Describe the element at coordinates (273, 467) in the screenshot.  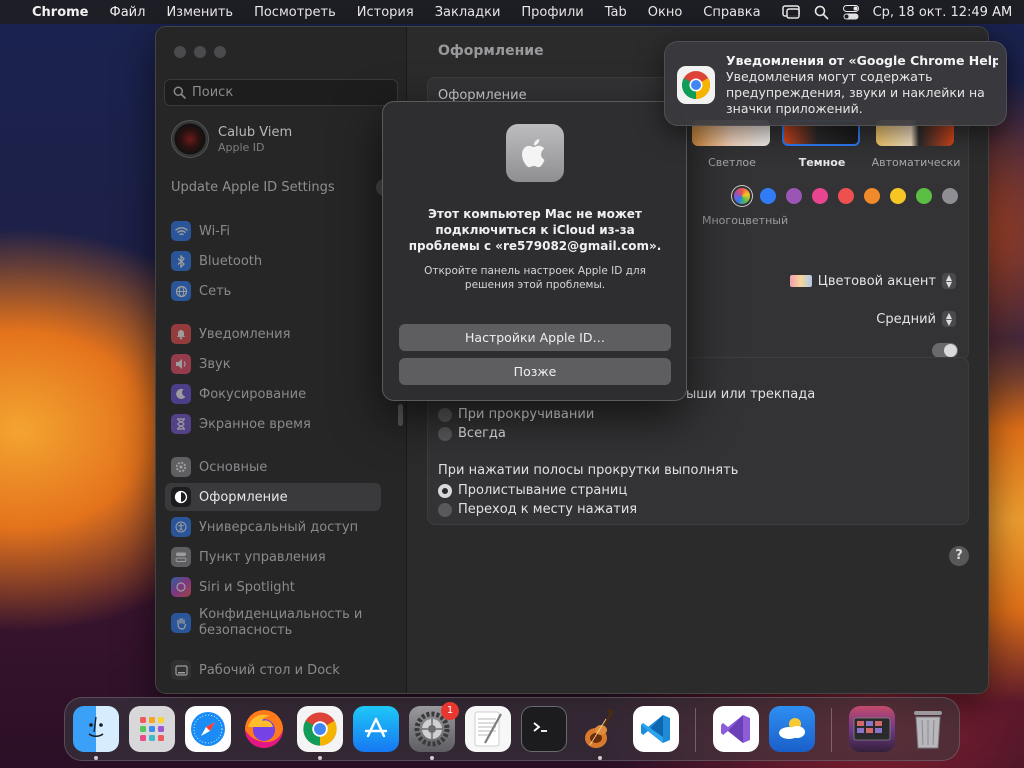
I see `sidebar-item-general: Основные` at that location.